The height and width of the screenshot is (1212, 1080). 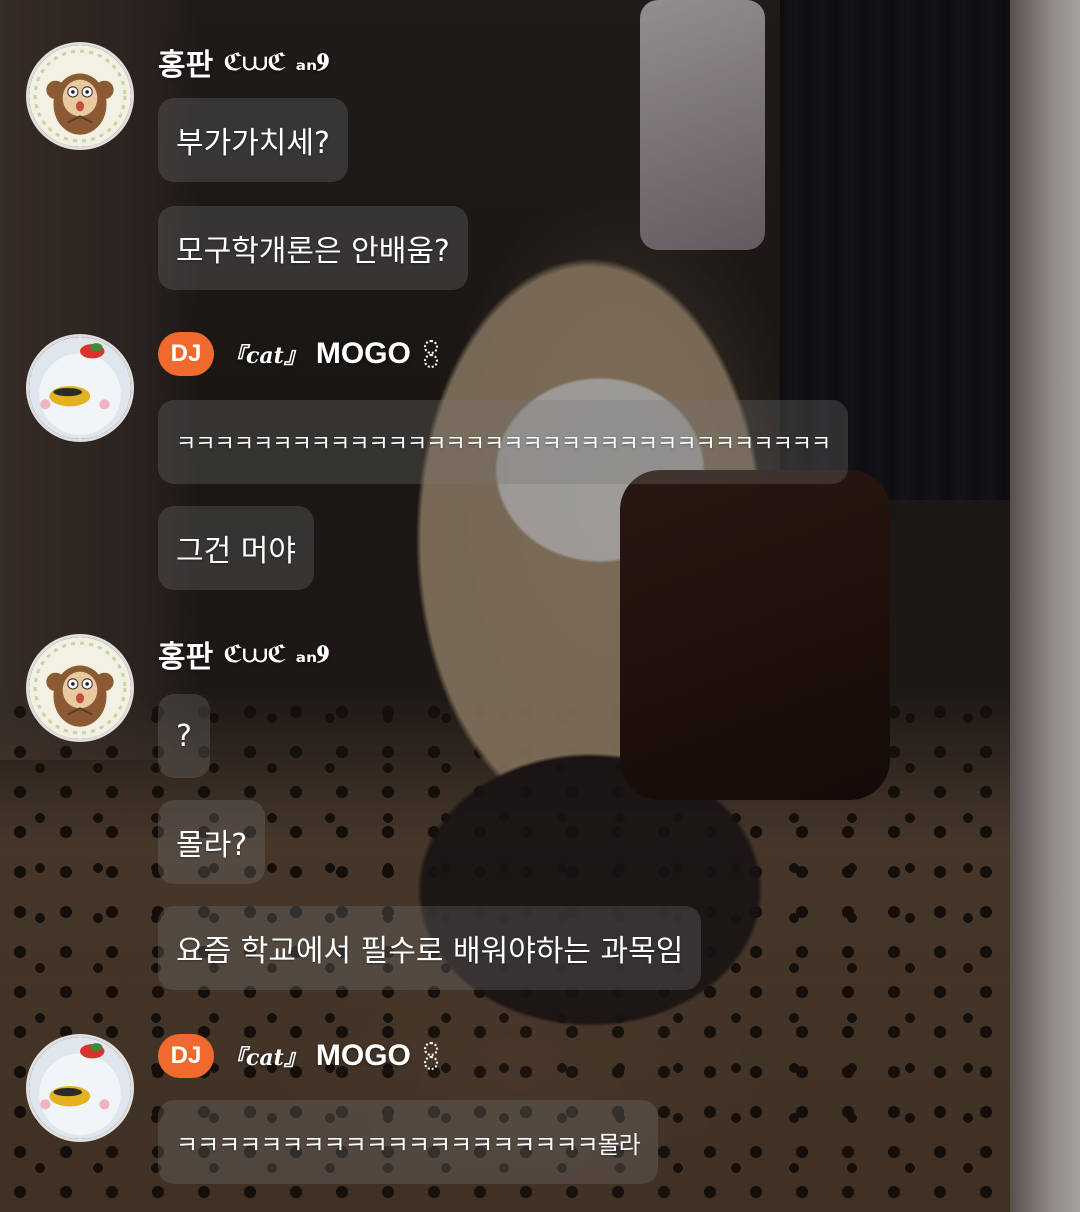 What do you see at coordinates (503, 442) in the screenshot?
I see `chat-bubble: ㅋㅋㅋㅋㅋㅋㅋㅋㅋㅋㅋㅋㅋㅋㅋㅋㅋㅋㅋㅋㅋㅋㅋㅋㅋㅋㅋㅋㅋㅋㅋㅋㅋㅋ` at bounding box center [503, 442].